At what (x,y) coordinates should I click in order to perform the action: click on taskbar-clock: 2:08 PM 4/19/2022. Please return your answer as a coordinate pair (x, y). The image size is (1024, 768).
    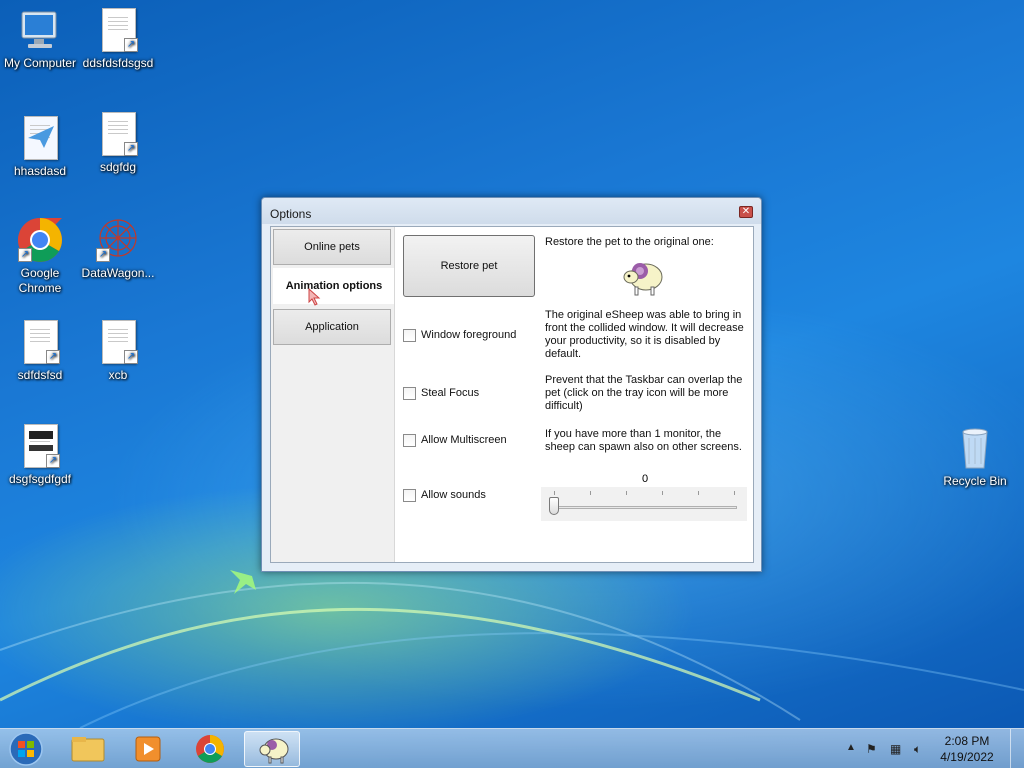
    Looking at the image, I should click on (967, 749).